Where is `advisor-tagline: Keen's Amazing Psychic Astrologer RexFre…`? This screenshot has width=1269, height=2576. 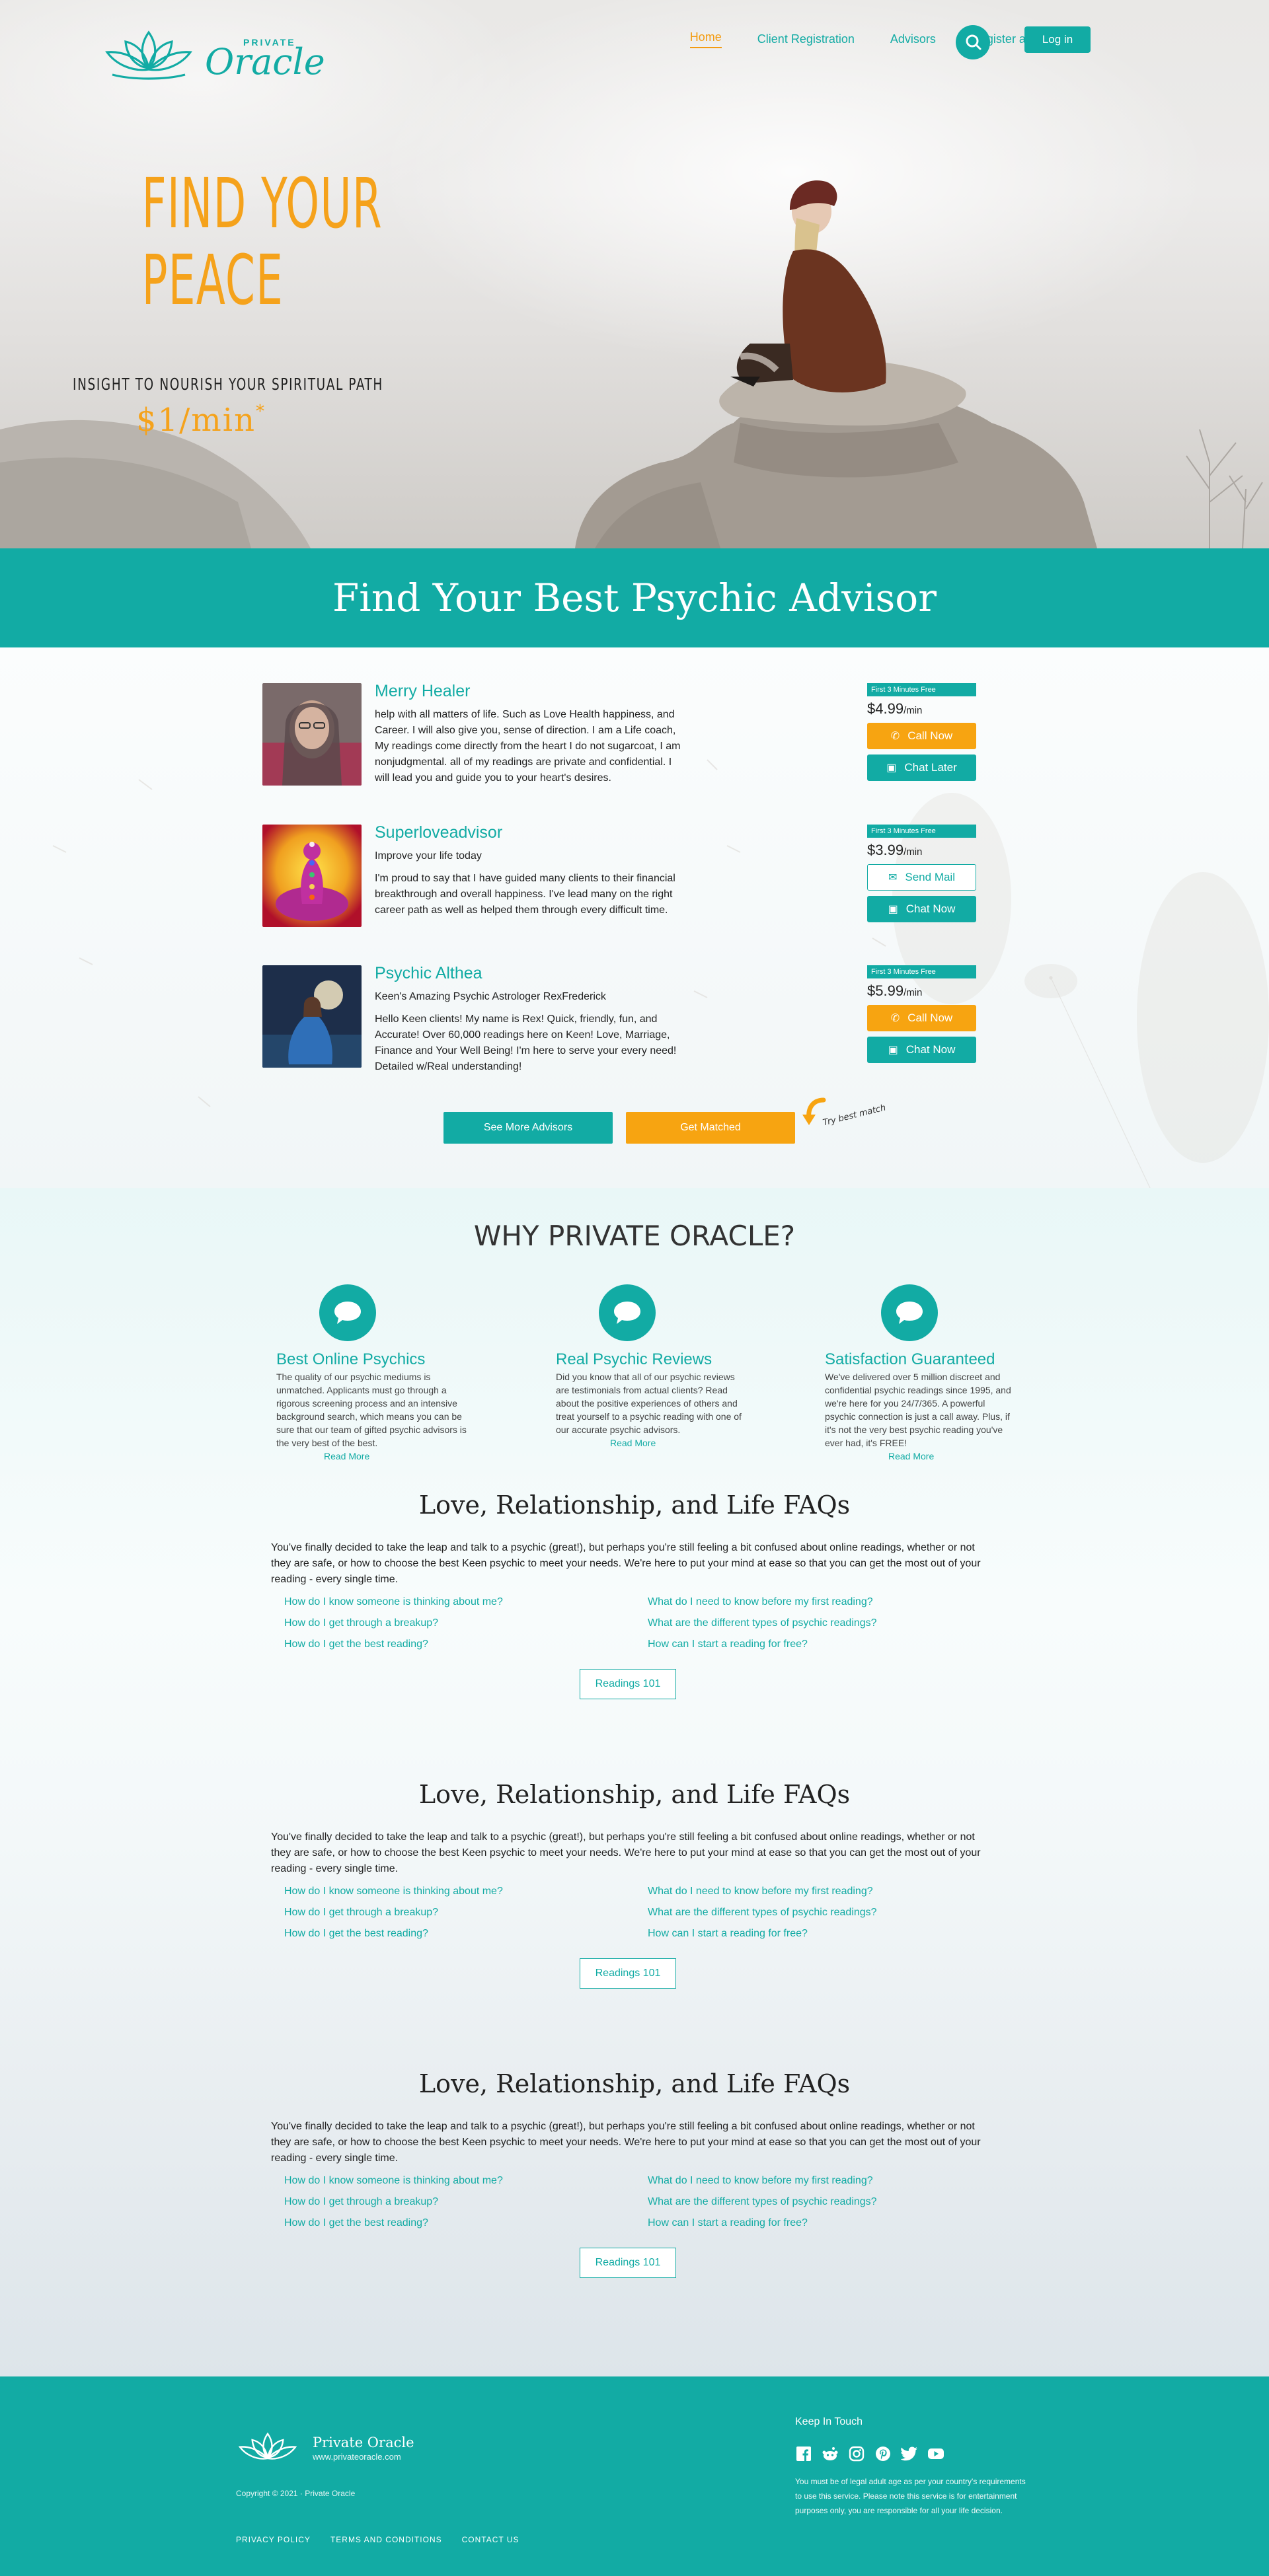 advisor-tagline: Keen's Amazing Psychic Astrologer RexFre… is located at coordinates (490, 996).